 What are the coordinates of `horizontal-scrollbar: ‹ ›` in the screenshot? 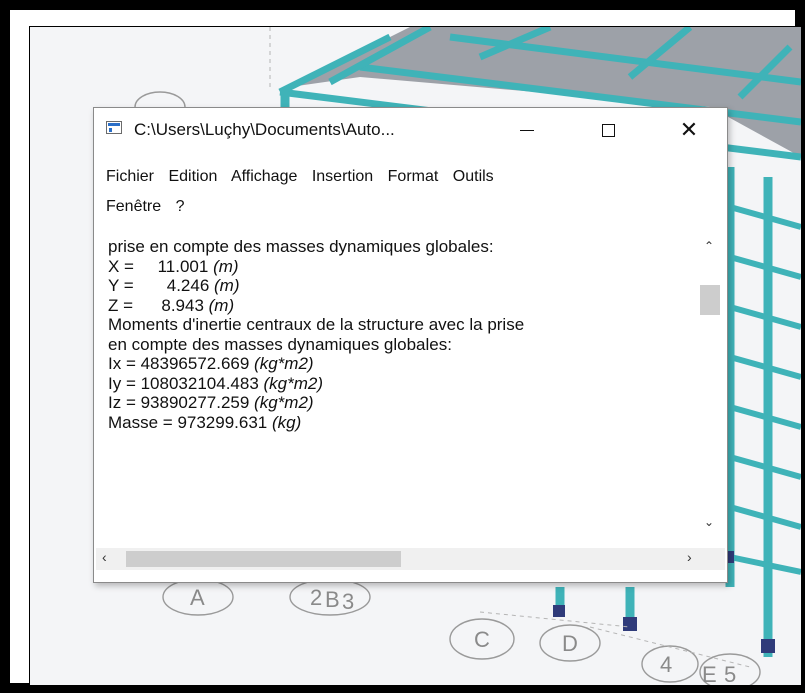 It's located at (410, 559).